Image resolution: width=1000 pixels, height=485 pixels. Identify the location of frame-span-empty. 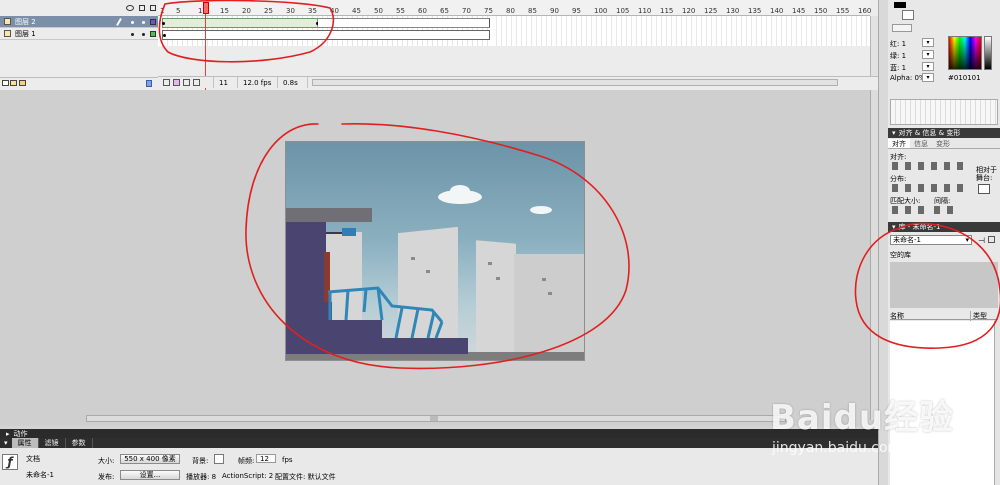
(404, 23).